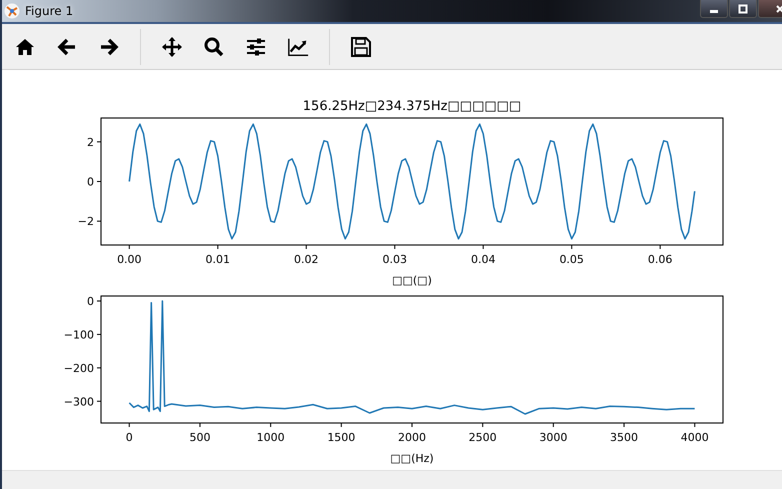 The height and width of the screenshot is (489, 782). What do you see at coordinates (694, 437) in the screenshot?
I see `tick-label: 4000` at bounding box center [694, 437].